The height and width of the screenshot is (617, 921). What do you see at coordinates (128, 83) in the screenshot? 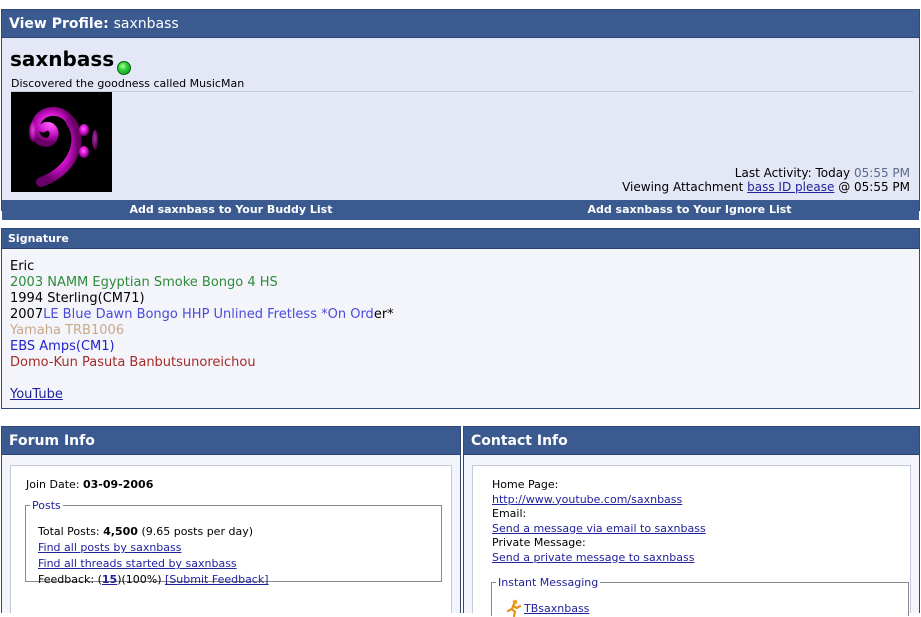
I see `user-title: Discovered the goodness called MusicMan` at bounding box center [128, 83].